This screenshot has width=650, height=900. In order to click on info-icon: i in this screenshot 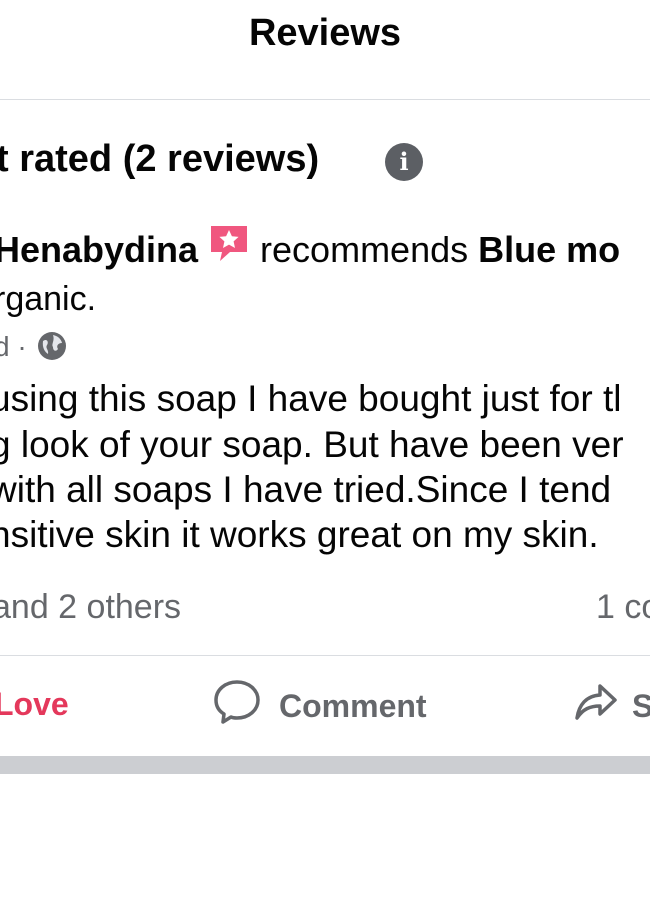, I will do `click(404, 162)`.